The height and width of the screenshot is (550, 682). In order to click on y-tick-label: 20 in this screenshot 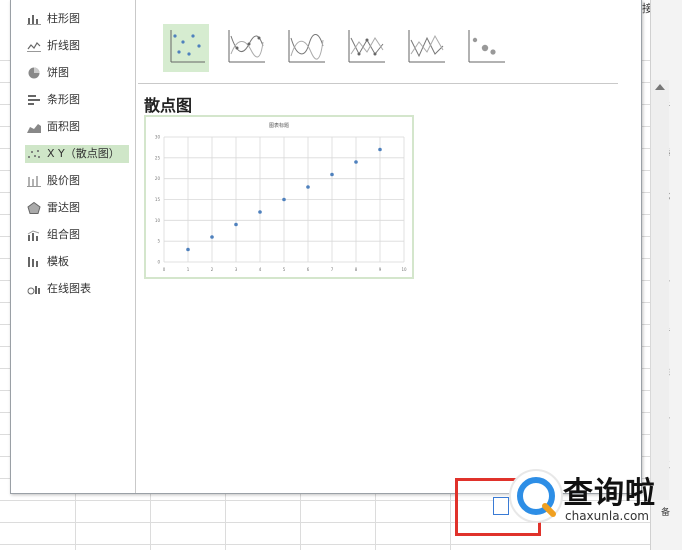, I will do `click(158, 178)`.